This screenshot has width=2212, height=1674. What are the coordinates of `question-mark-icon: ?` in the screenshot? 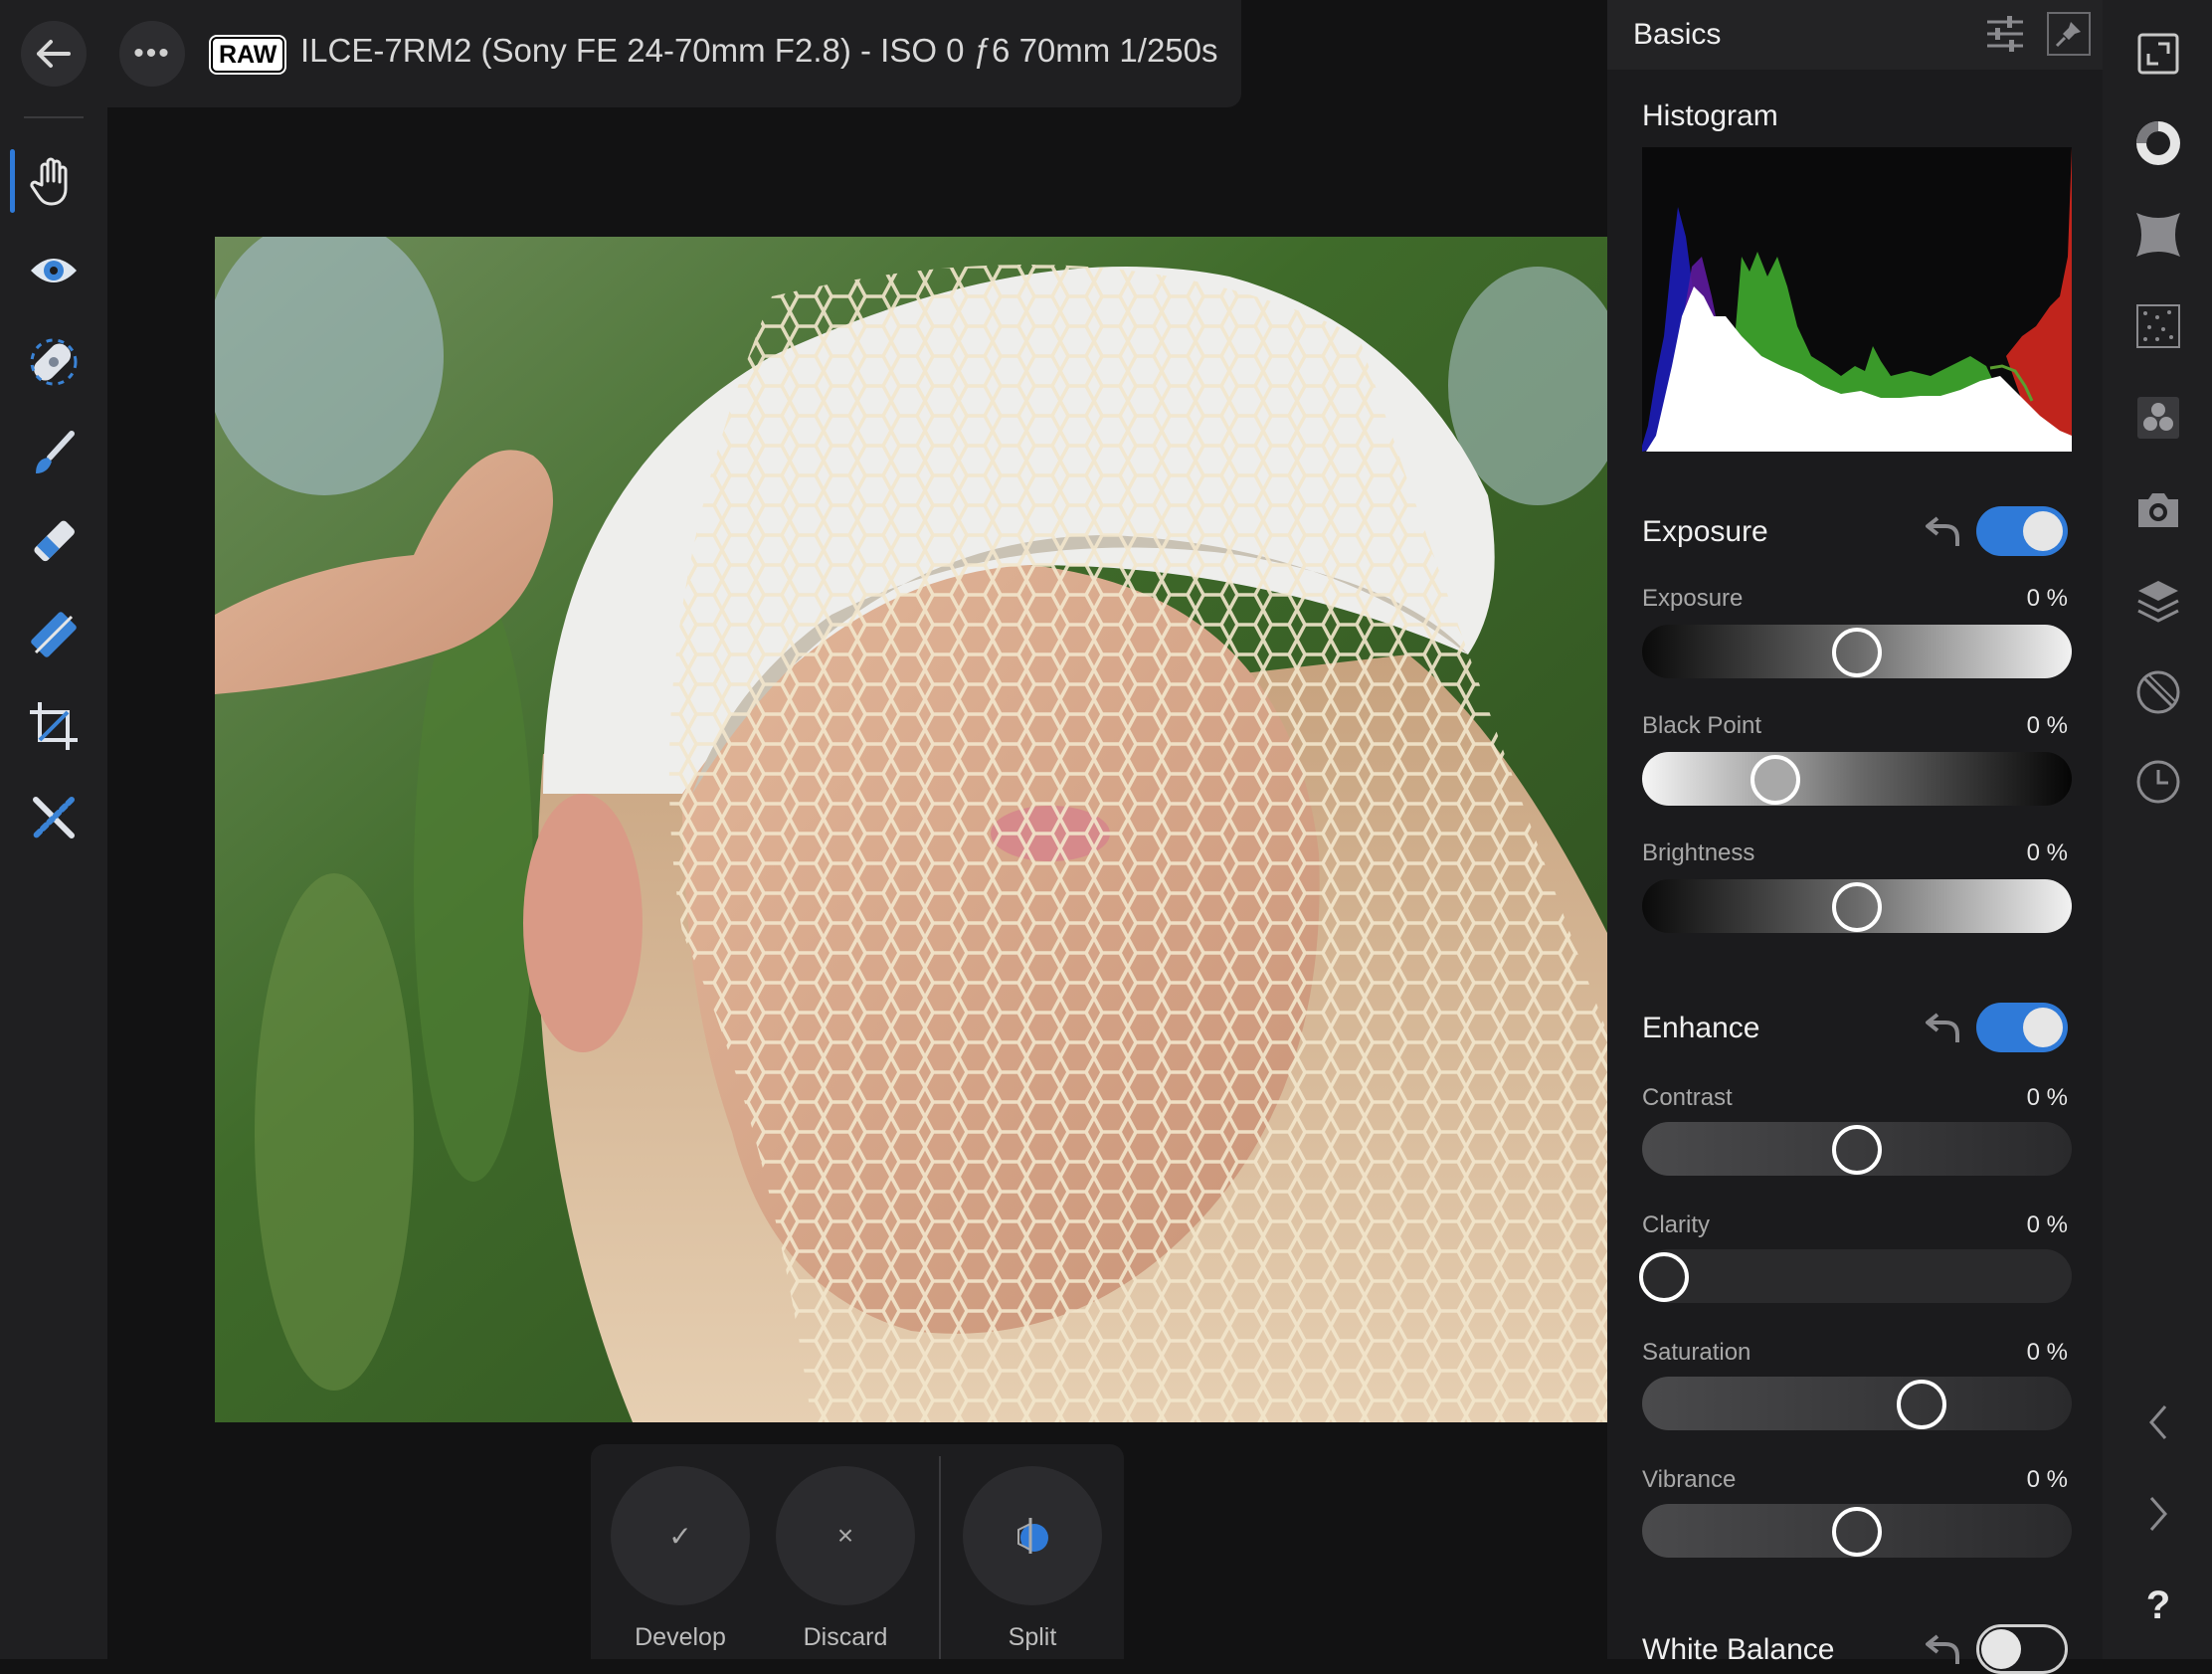 It's located at (2158, 1604).